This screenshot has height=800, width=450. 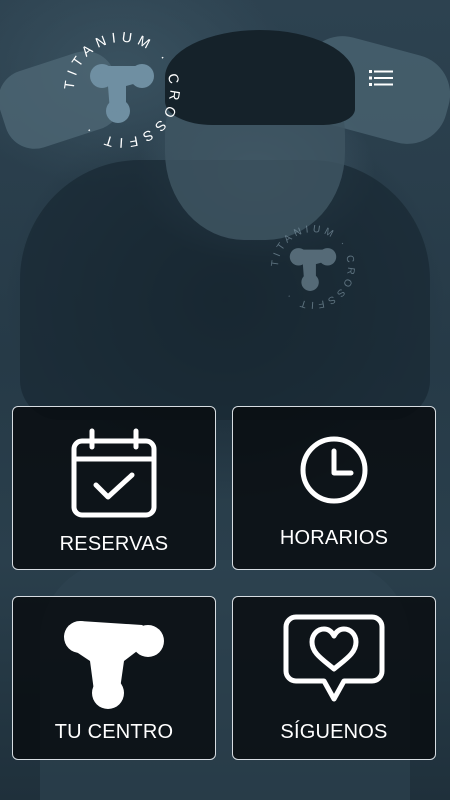 What do you see at coordinates (334, 658) in the screenshot?
I see `heart-chat-icon` at bounding box center [334, 658].